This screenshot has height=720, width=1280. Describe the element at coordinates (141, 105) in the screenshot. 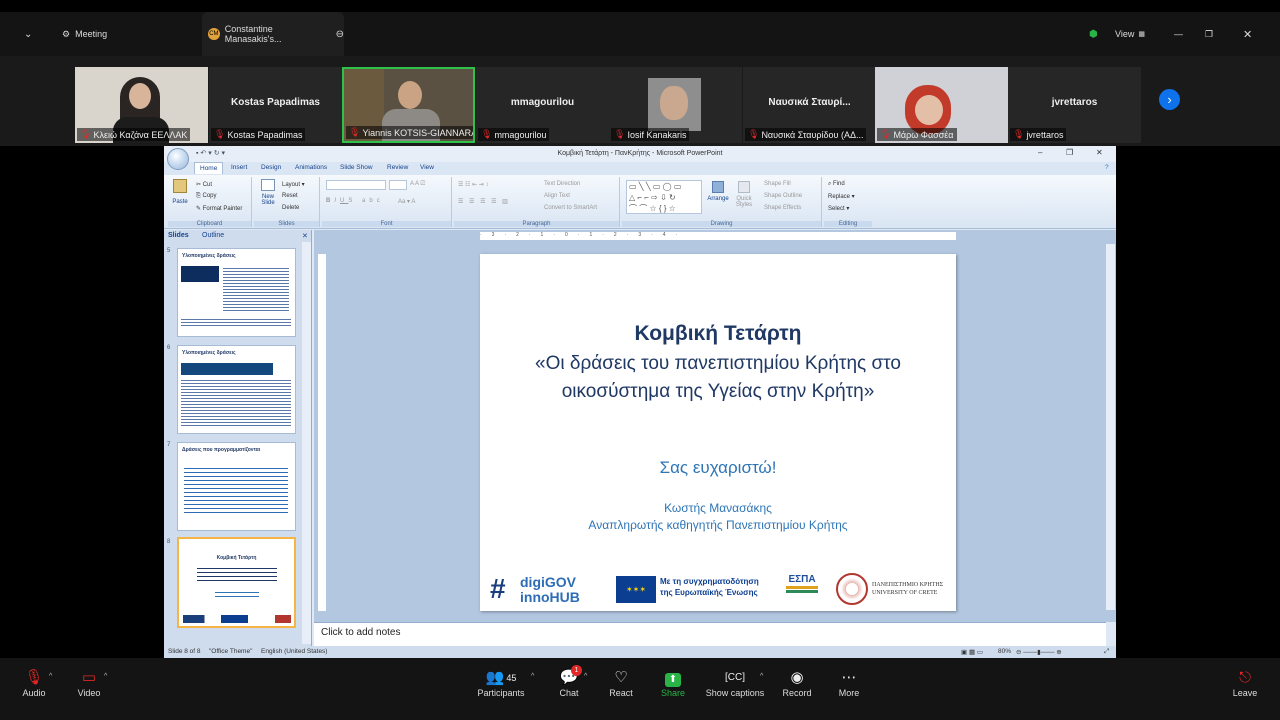

I see `participant-tile: 🎙 Κλειώ Καζάνα ΕΕΛΛΑΚ` at that location.